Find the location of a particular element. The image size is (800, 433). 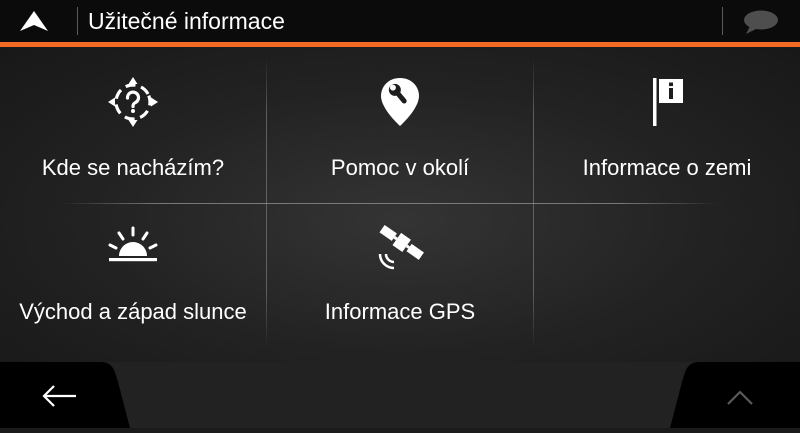

country-flag-info-icon is located at coordinates (667, 102).